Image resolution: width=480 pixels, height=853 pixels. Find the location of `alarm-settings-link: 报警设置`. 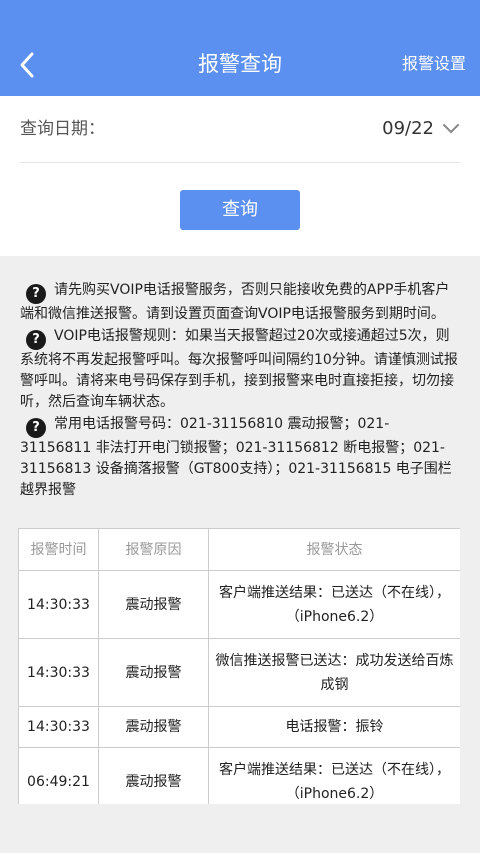

alarm-settings-link: 报警设置 is located at coordinates (434, 64).